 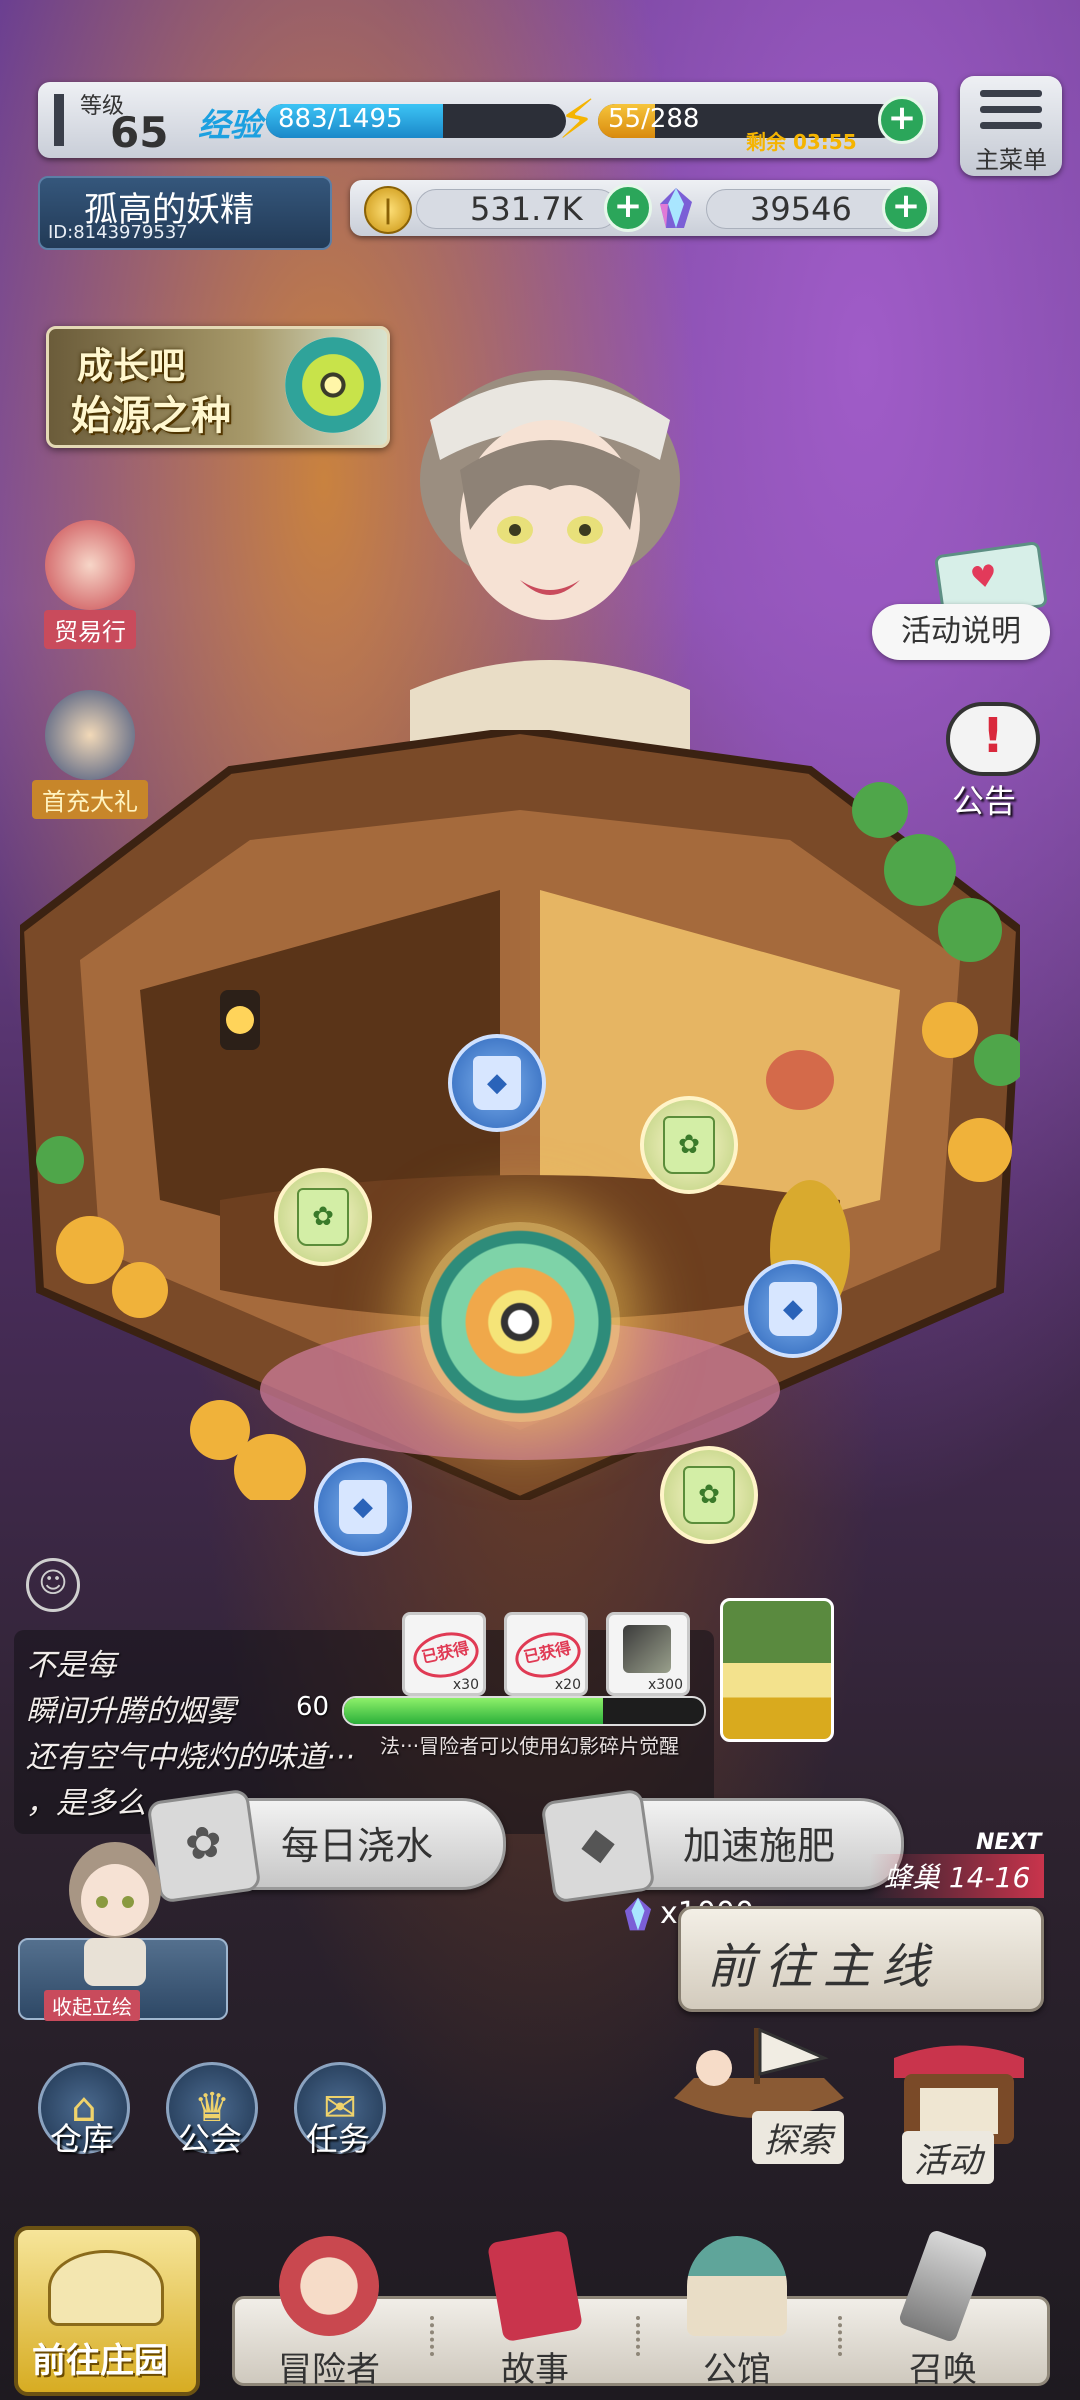 I want to click on first-recharge-button: 首充大礼, so click(x=90, y=754).